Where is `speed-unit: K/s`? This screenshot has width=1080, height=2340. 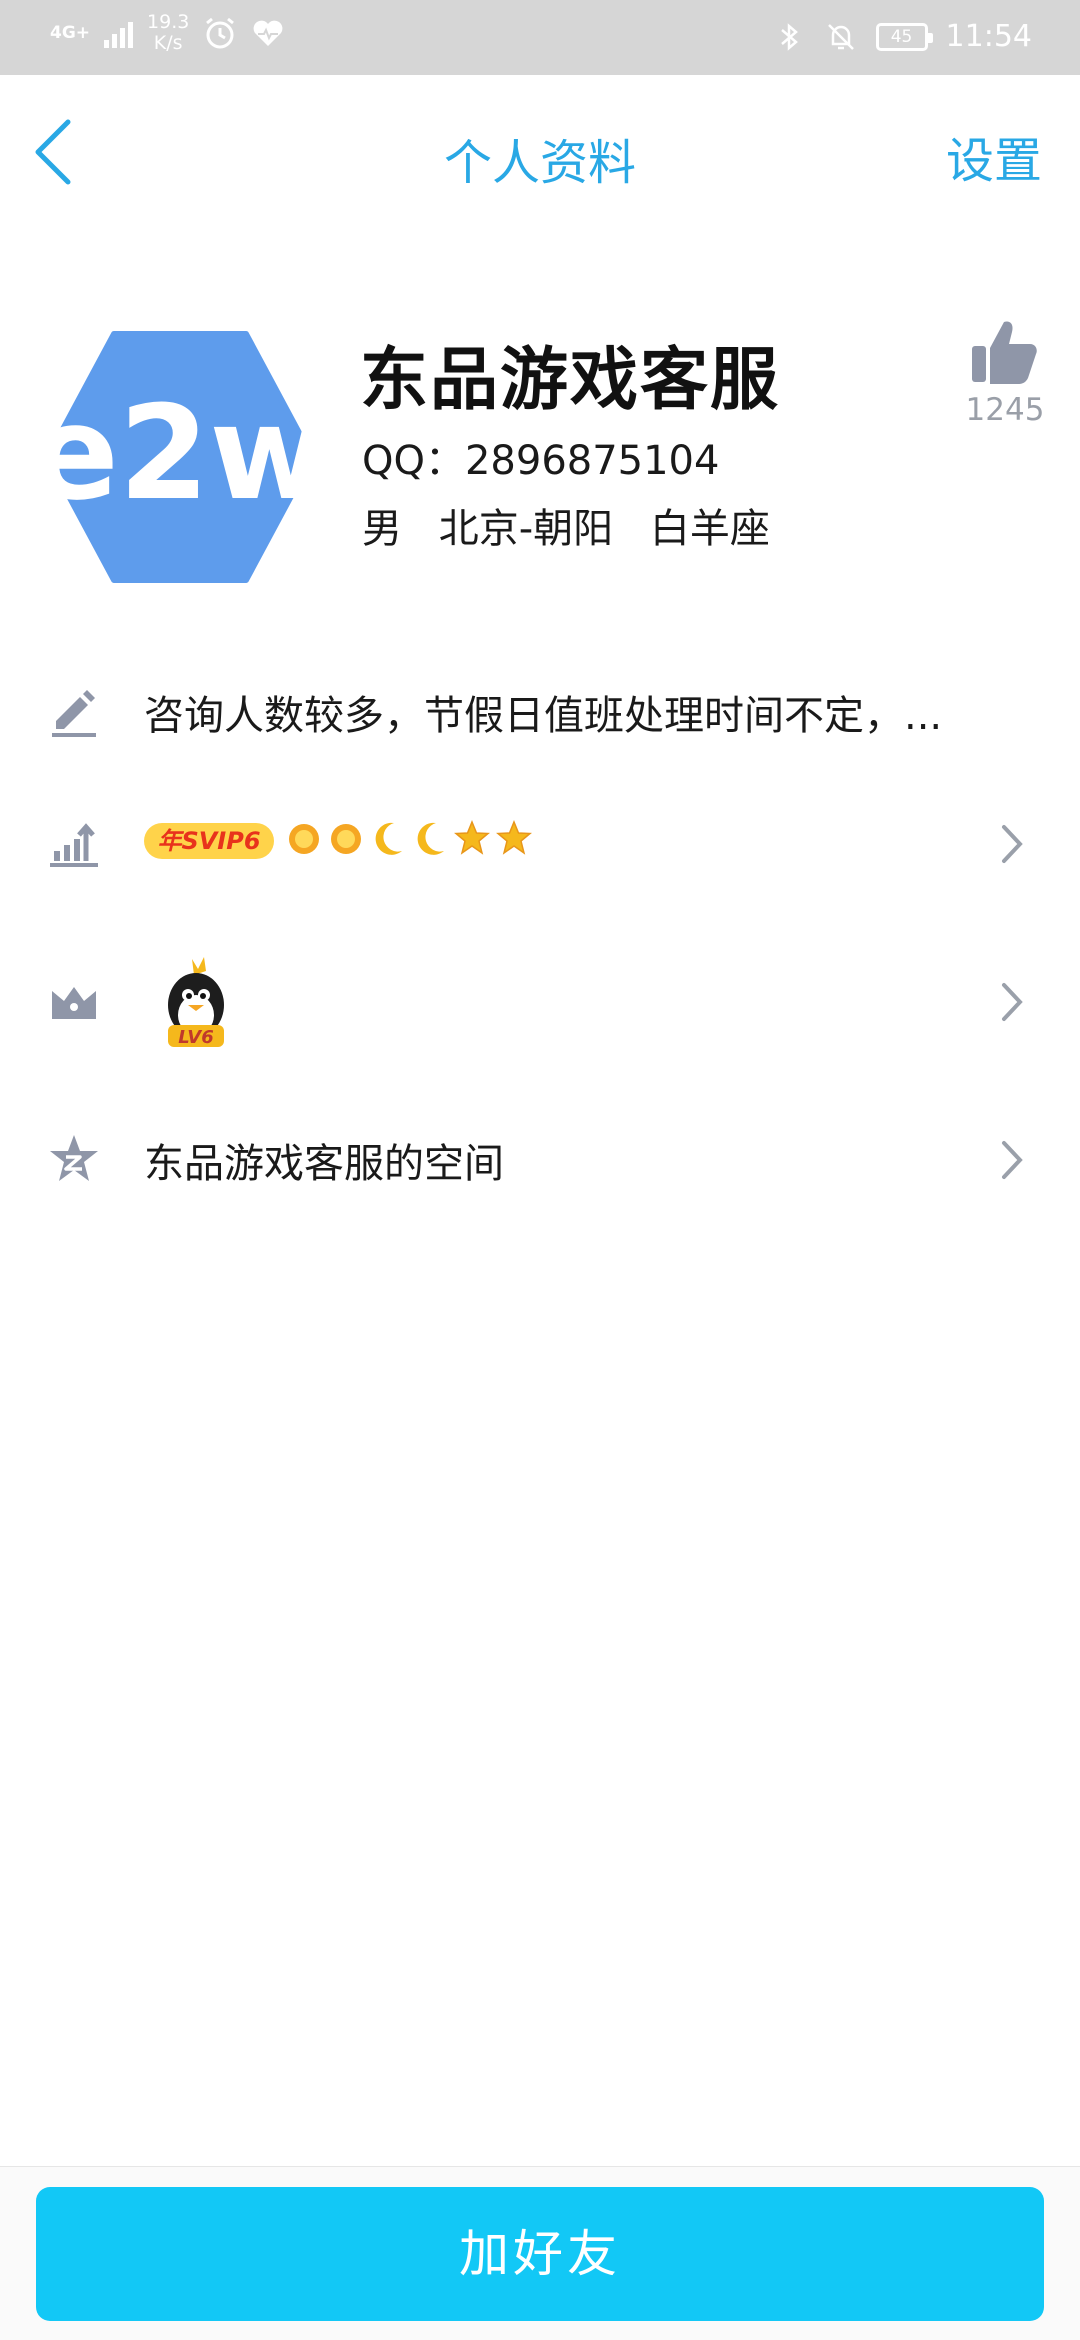
speed-unit: K/s is located at coordinates (168, 43).